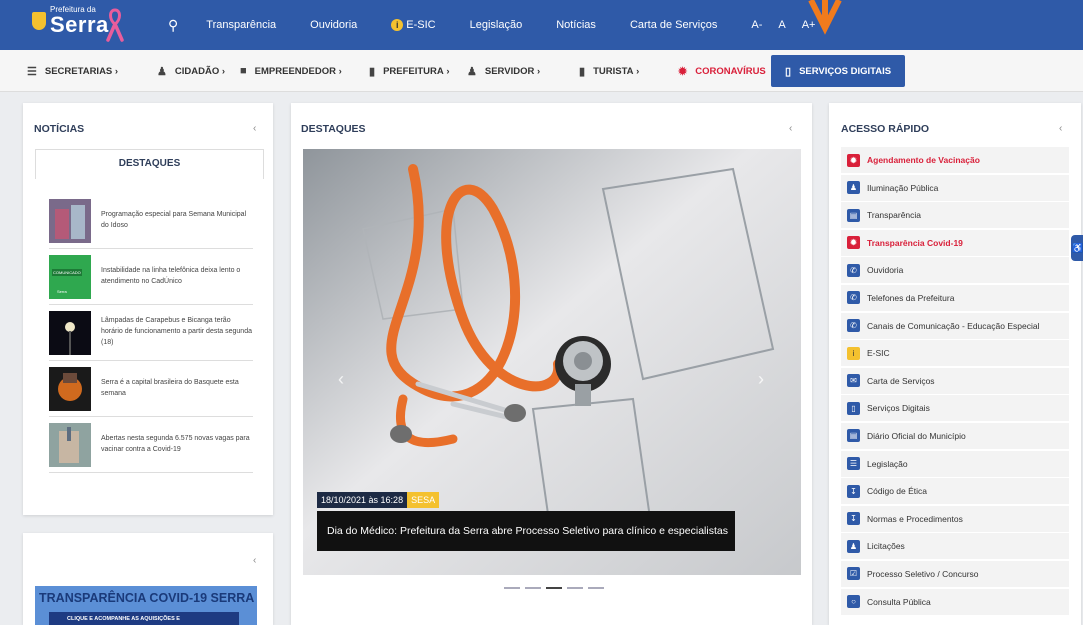  Describe the element at coordinates (886, 546) in the screenshot. I see `quick-item-label: Licitações` at that location.